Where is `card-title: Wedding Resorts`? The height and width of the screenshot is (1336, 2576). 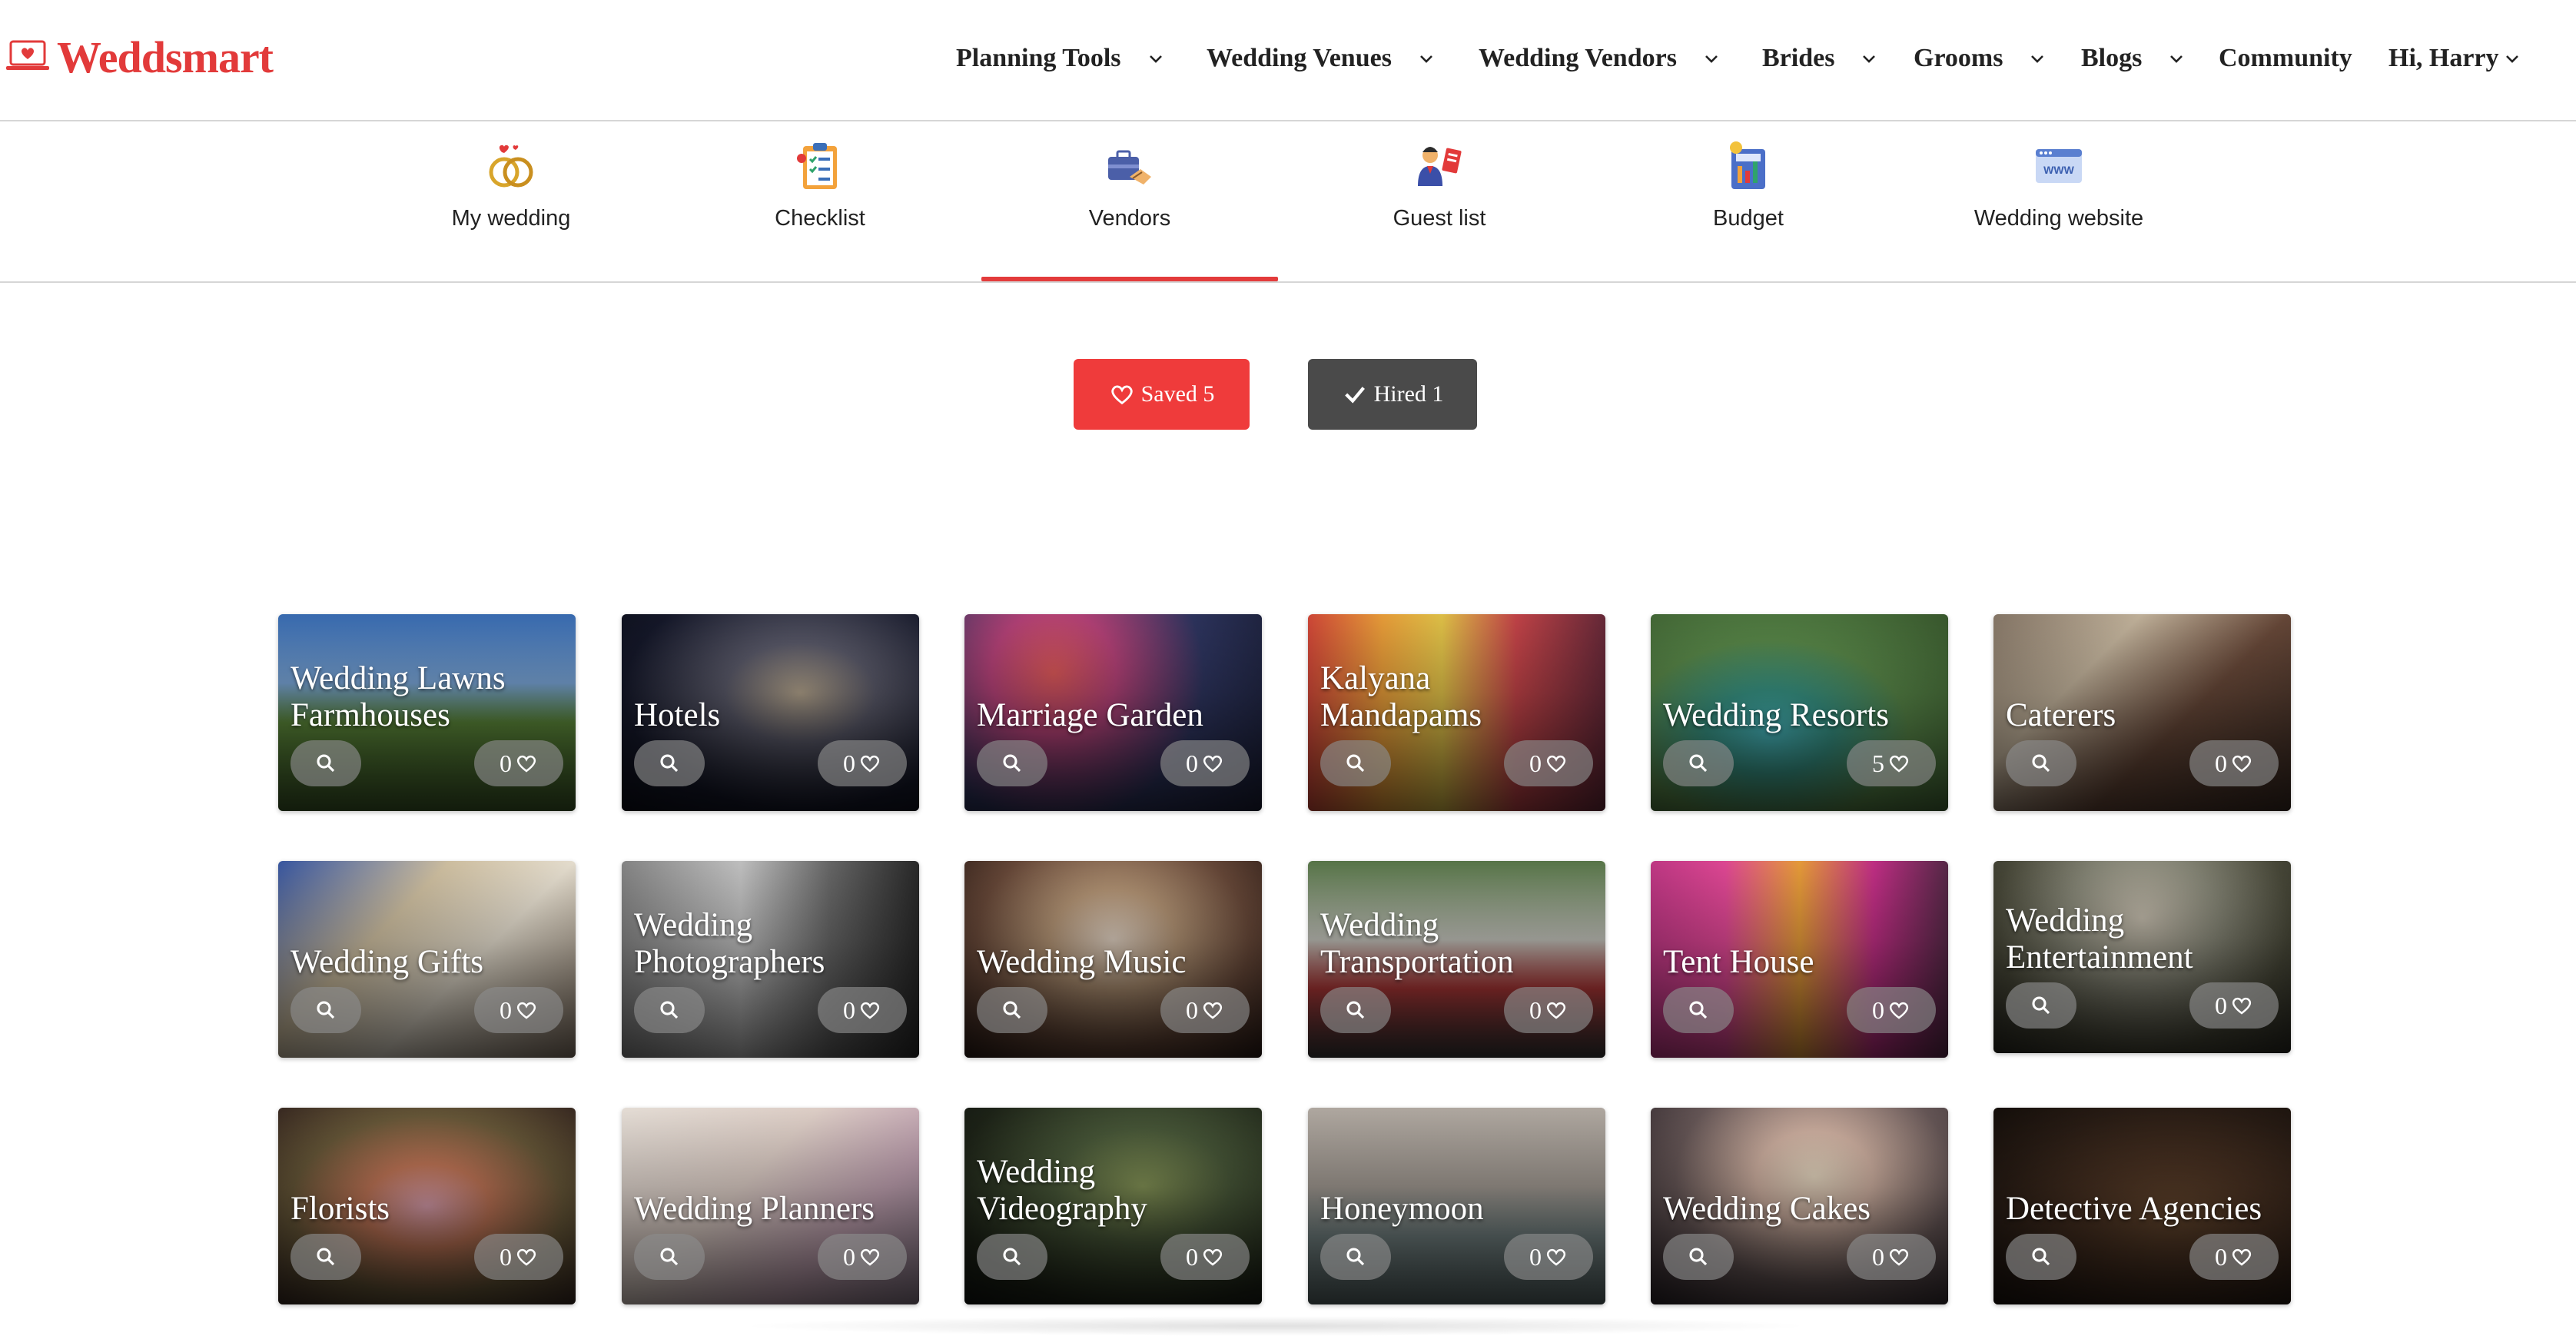 card-title: Wedding Resorts is located at coordinates (1776, 715).